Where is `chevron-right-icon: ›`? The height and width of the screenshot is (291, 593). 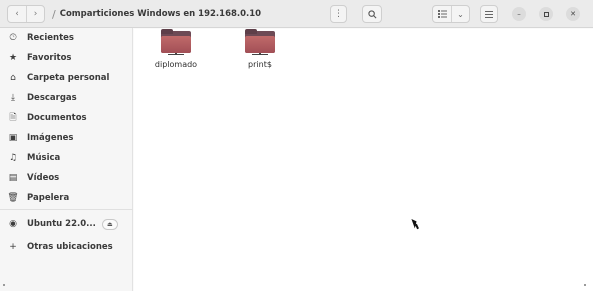
chevron-right-icon: › is located at coordinates (35, 14).